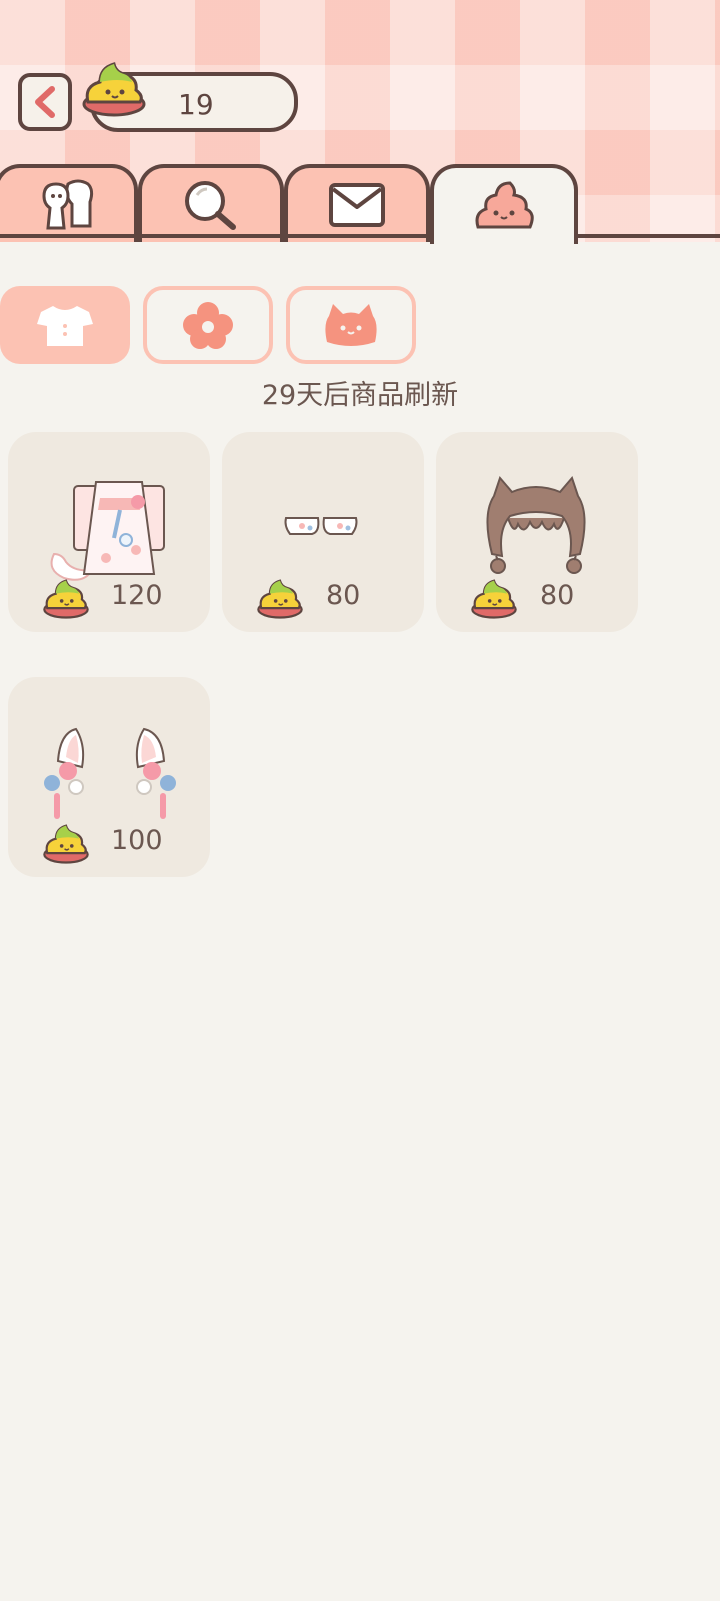  I want to click on ear-accessory-icon, so click(110, 773).